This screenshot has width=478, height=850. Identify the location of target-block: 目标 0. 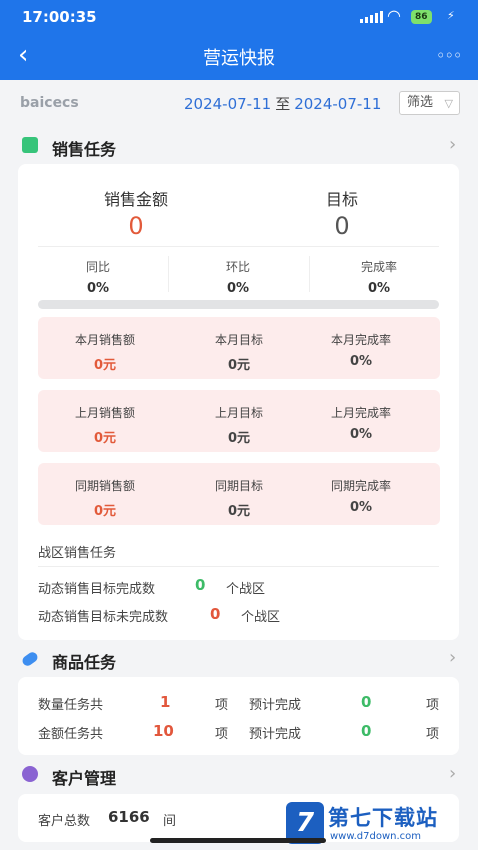
(342, 213).